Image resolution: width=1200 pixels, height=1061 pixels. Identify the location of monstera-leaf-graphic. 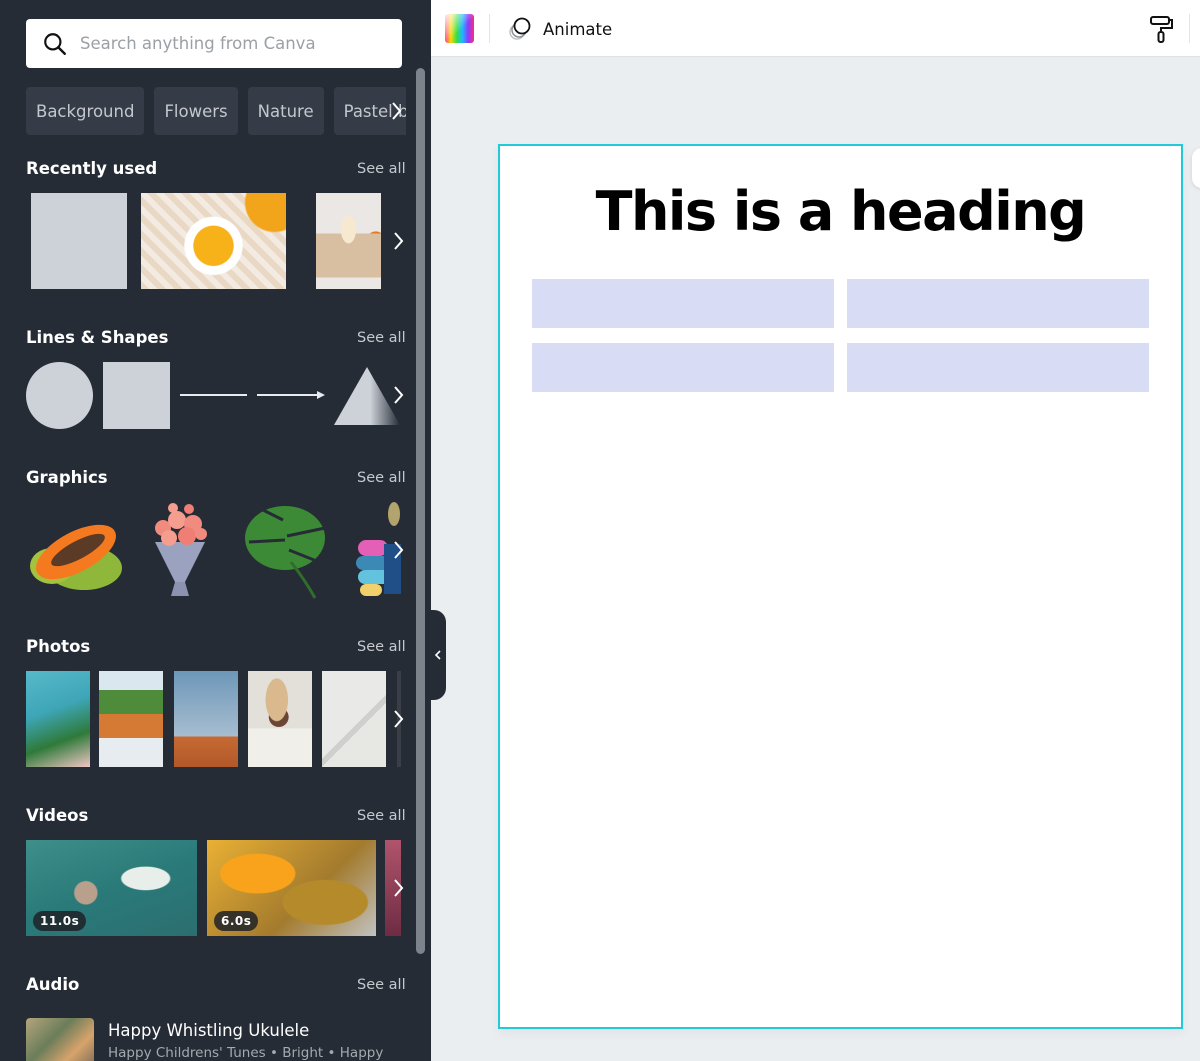
(286, 550).